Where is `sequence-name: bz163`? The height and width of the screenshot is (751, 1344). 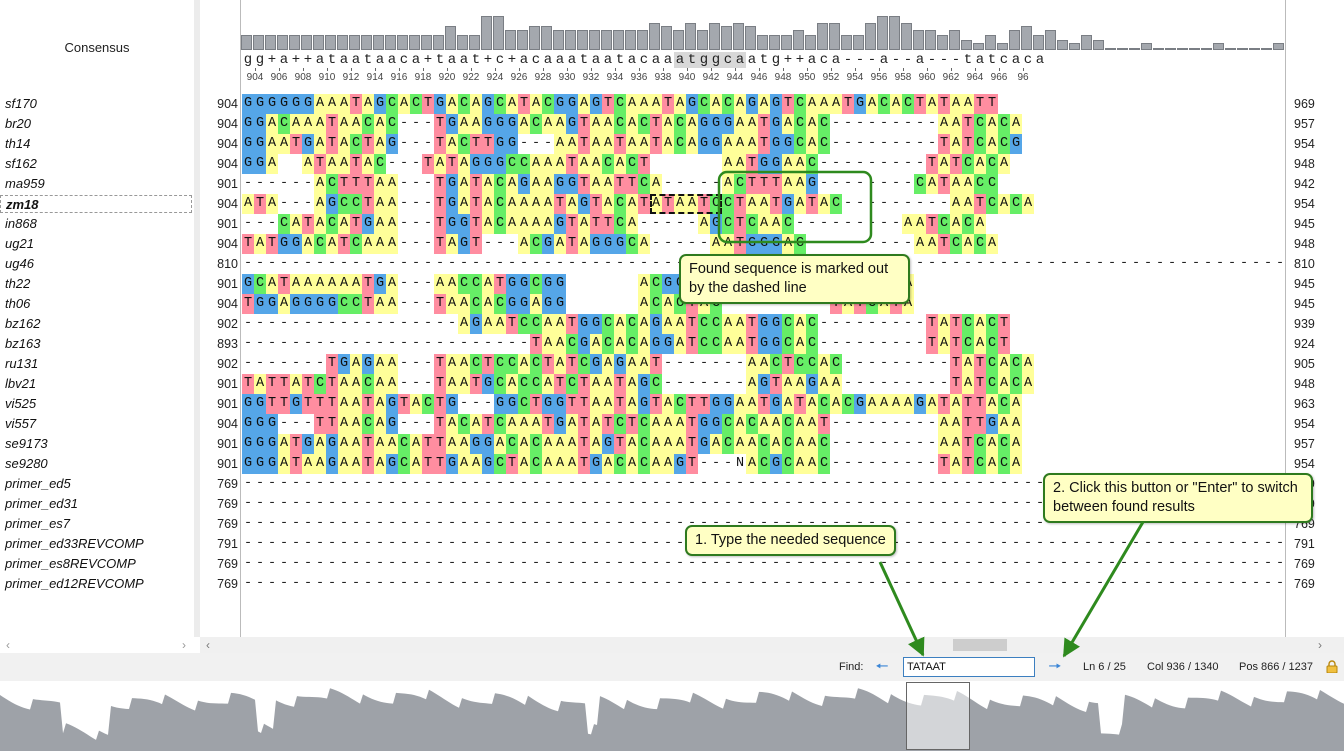 sequence-name: bz163 is located at coordinates (96, 344).